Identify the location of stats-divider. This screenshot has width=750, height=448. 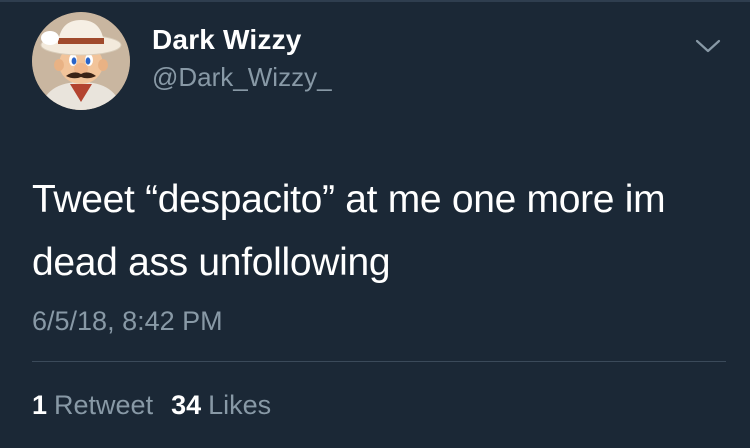
(379, 361).